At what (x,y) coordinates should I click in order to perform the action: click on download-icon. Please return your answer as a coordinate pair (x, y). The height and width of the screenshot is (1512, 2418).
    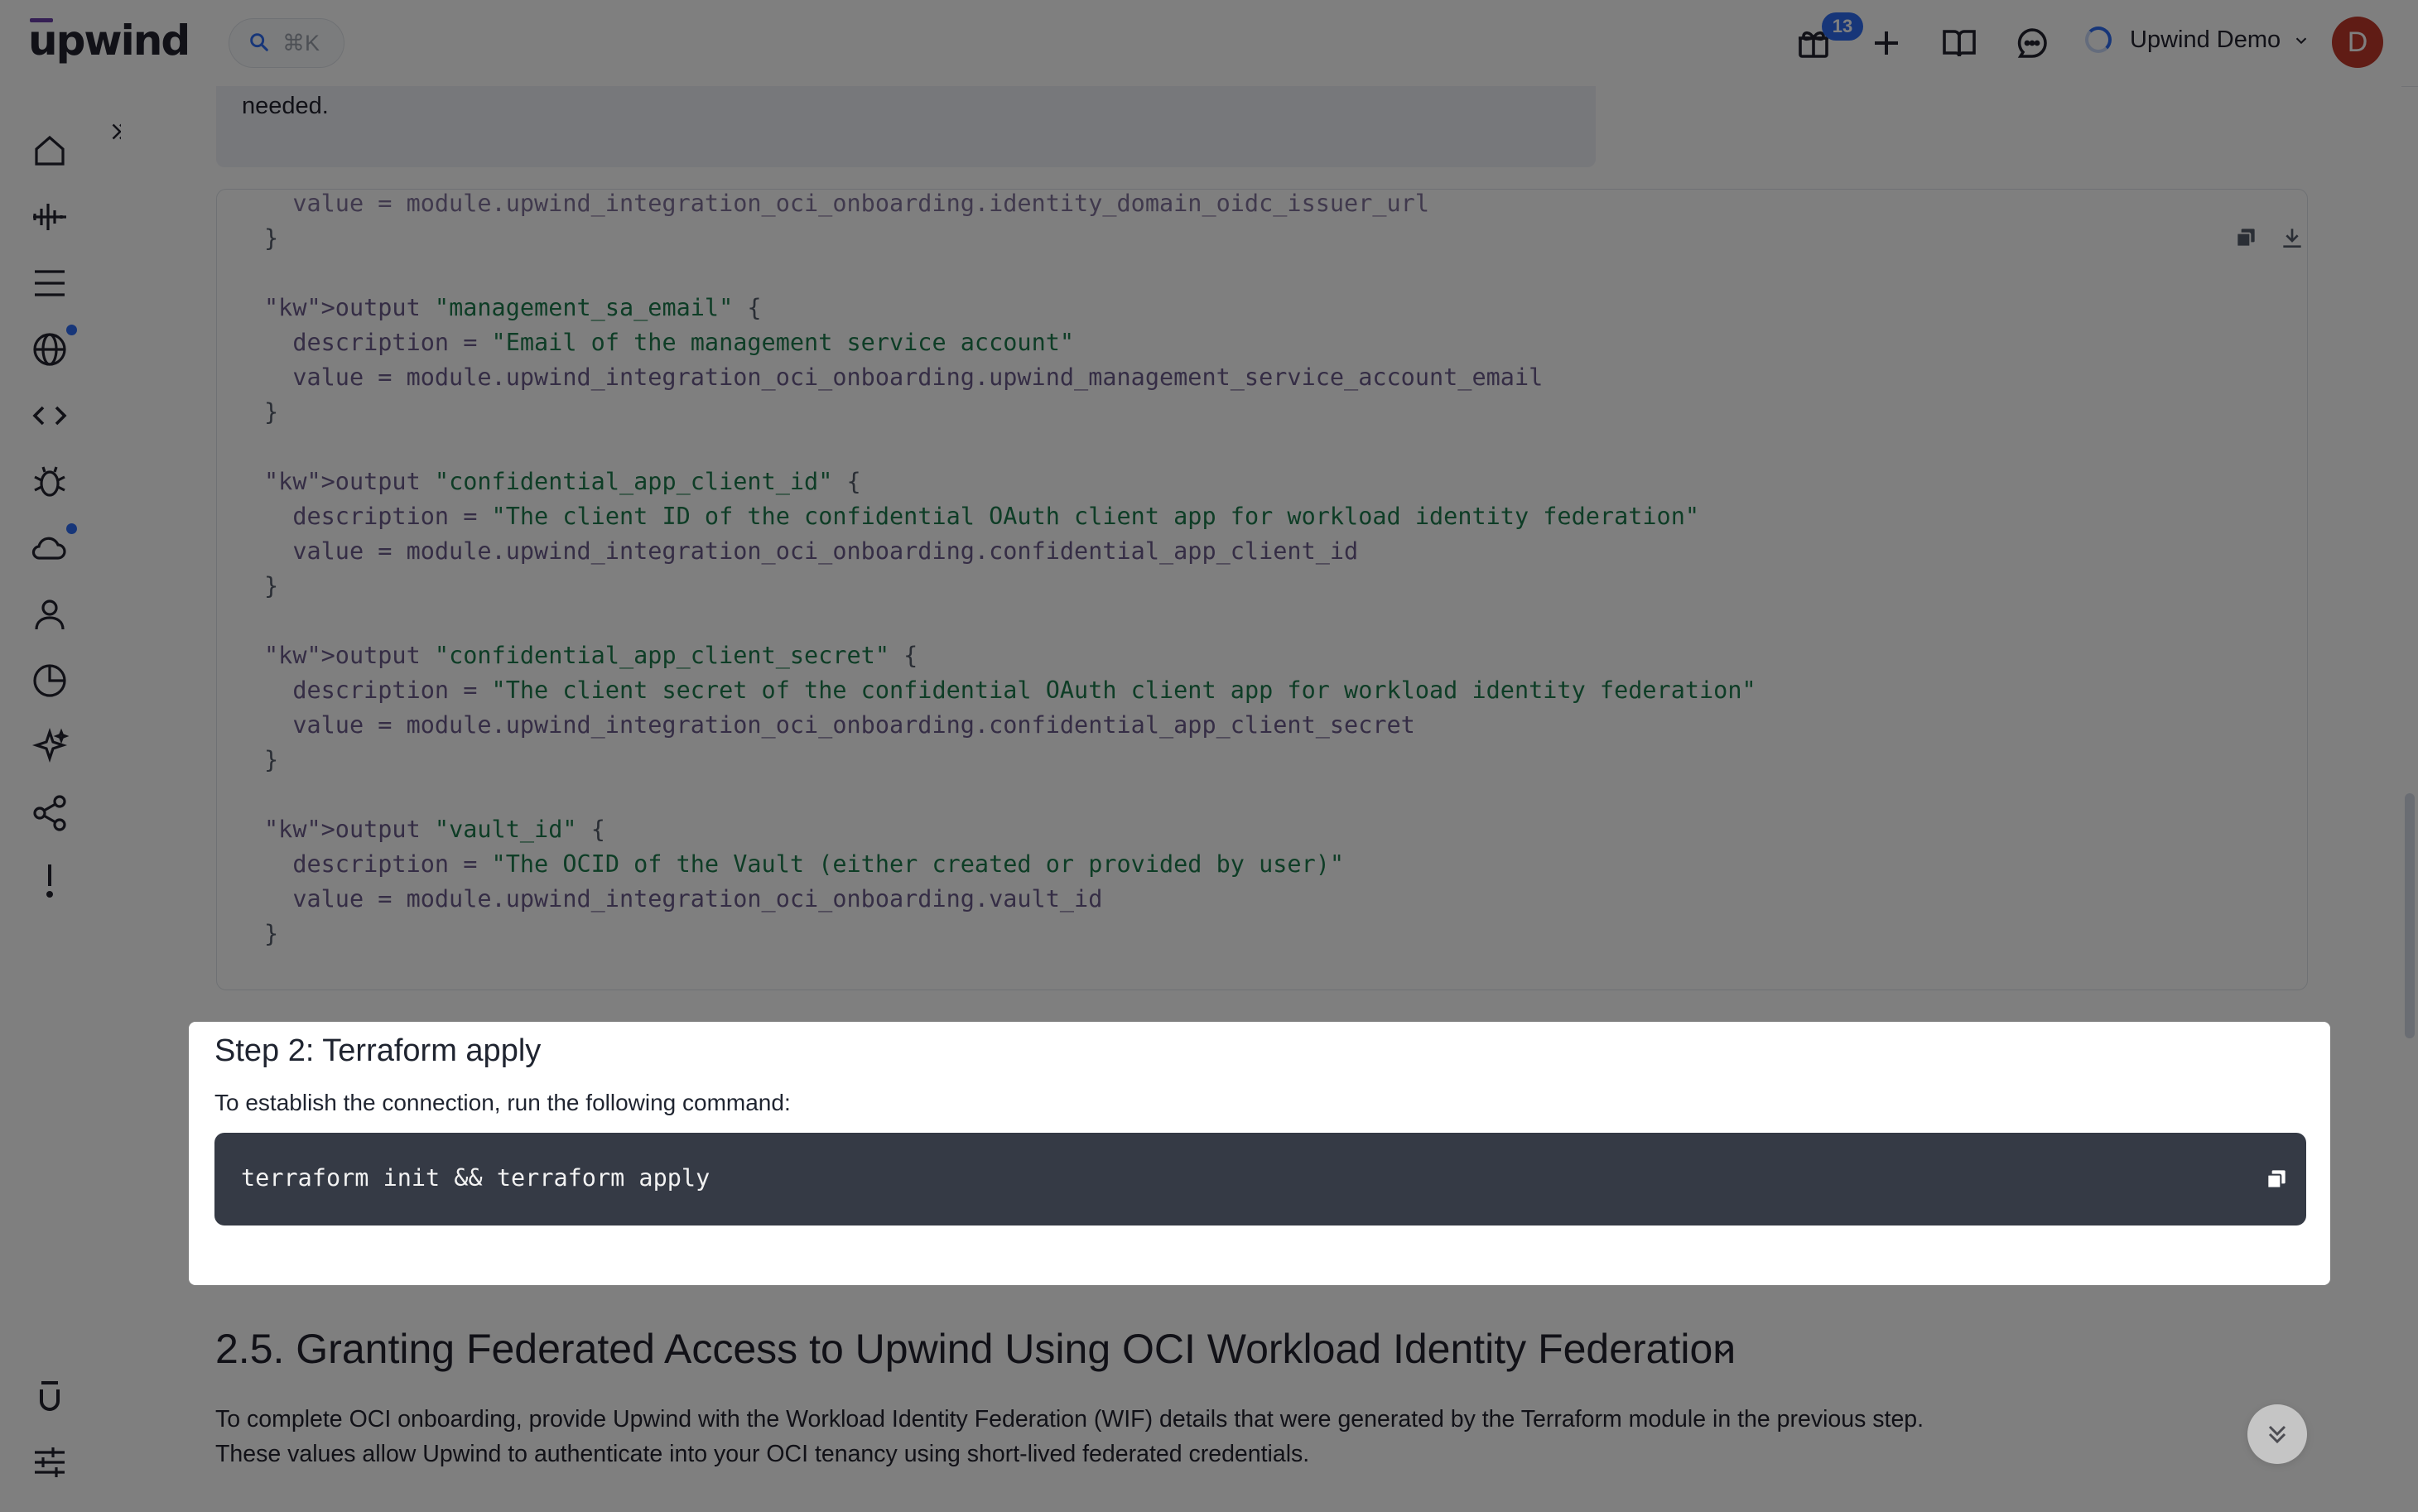
    Looking at the image, I should click on (2292, 237).